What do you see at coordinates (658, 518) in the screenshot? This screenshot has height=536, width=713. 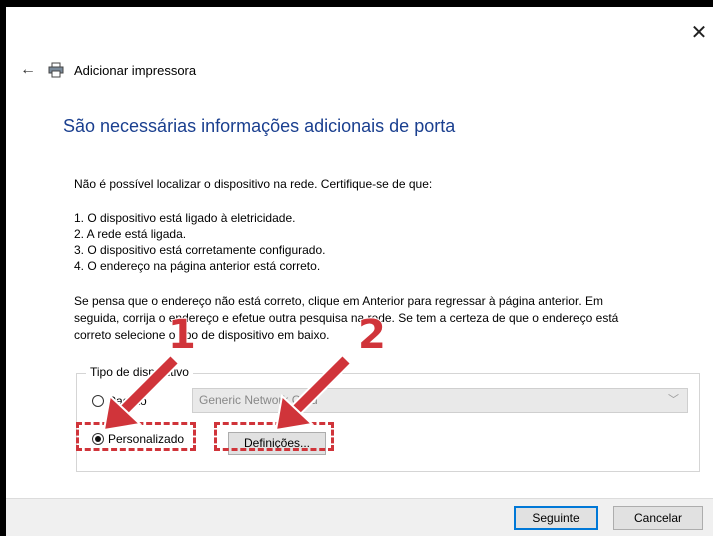 I see `cancel-button: Cancelar` at bounding box center [658, 518].